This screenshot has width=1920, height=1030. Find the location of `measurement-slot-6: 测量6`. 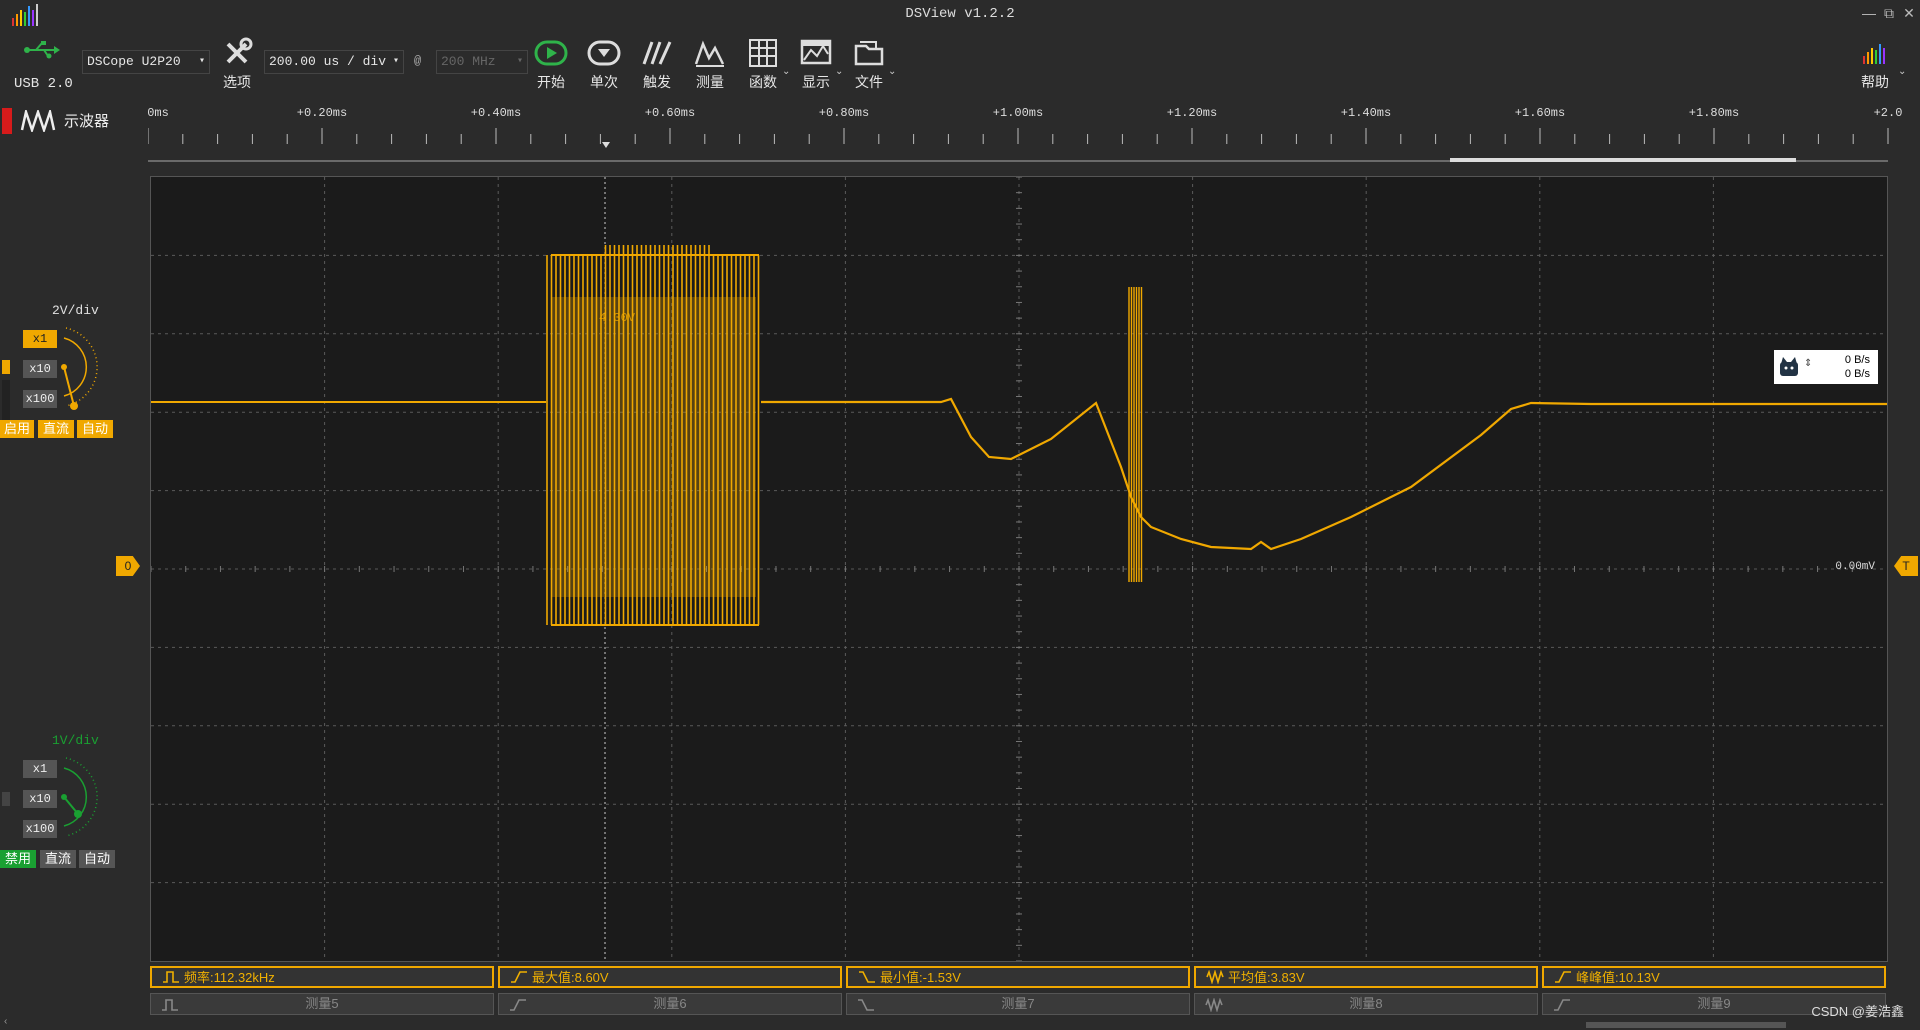

measurement-slot-6: 测量6 is located at coordinates (670, 1004).